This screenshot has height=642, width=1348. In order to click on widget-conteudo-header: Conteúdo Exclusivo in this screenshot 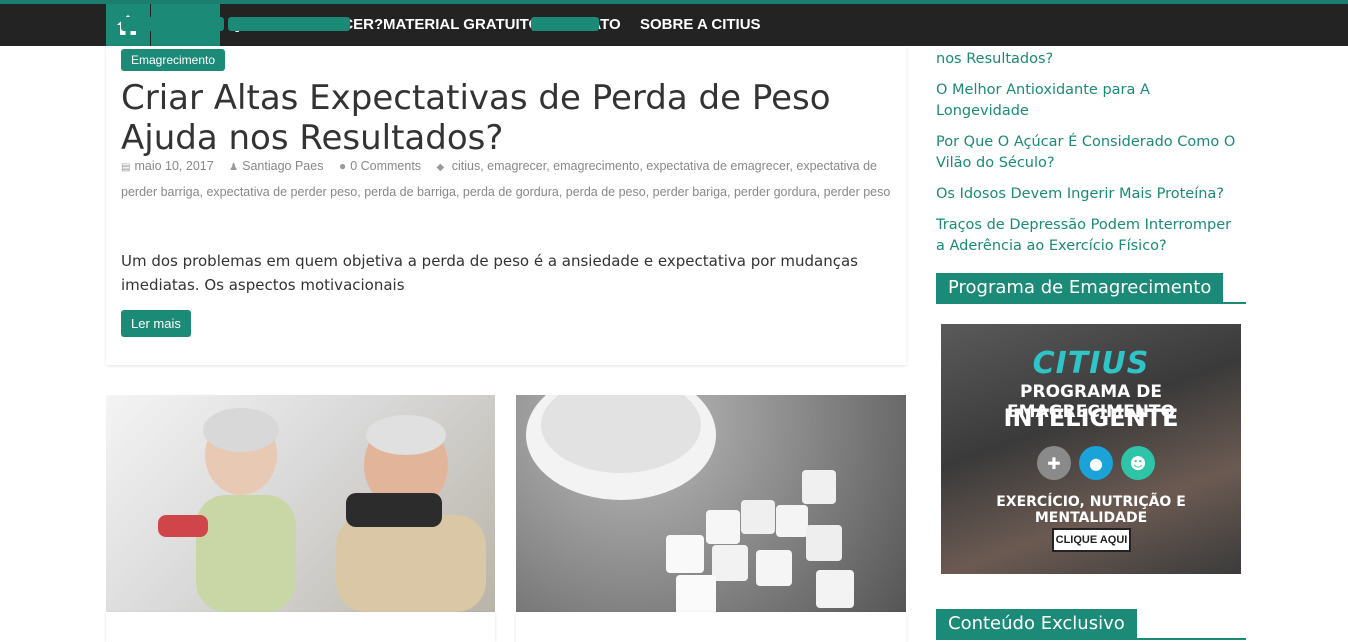, I will do `click(1091, 624)`.